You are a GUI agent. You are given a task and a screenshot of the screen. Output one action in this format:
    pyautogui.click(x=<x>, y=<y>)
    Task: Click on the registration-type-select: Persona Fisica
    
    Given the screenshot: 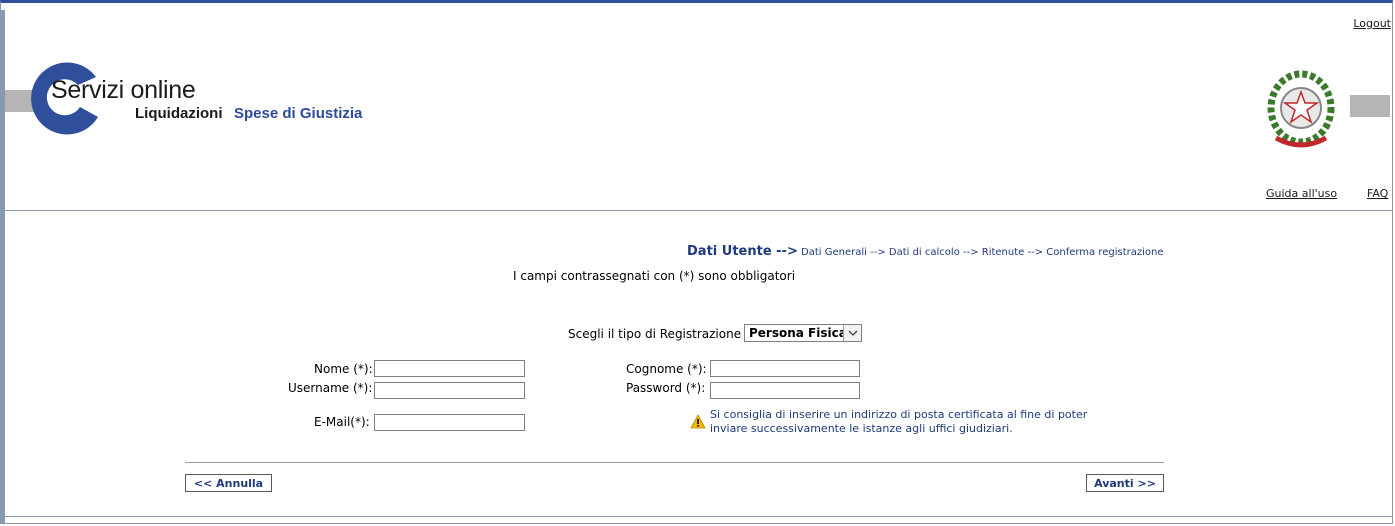 What is the action you would take?
    pyautogui.click(x=803, y=333)
    